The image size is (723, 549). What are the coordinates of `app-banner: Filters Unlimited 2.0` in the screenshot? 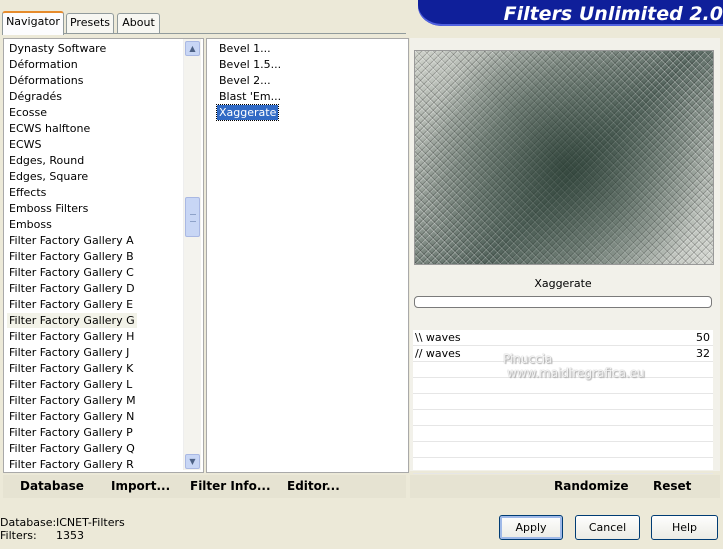 It's located at (570, 13).